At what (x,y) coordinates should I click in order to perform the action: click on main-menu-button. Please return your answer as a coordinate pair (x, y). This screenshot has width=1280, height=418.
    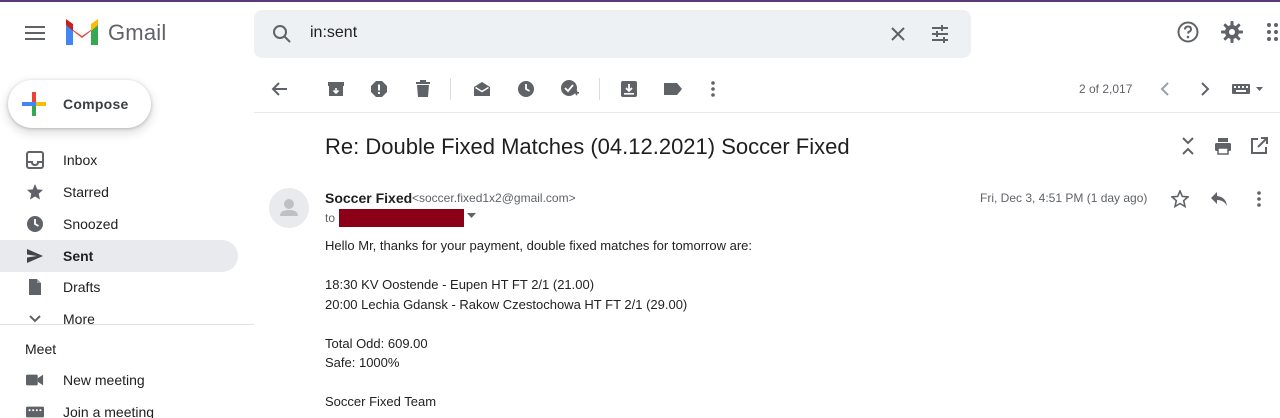
    Looking at the image, I should click on (35, 33).